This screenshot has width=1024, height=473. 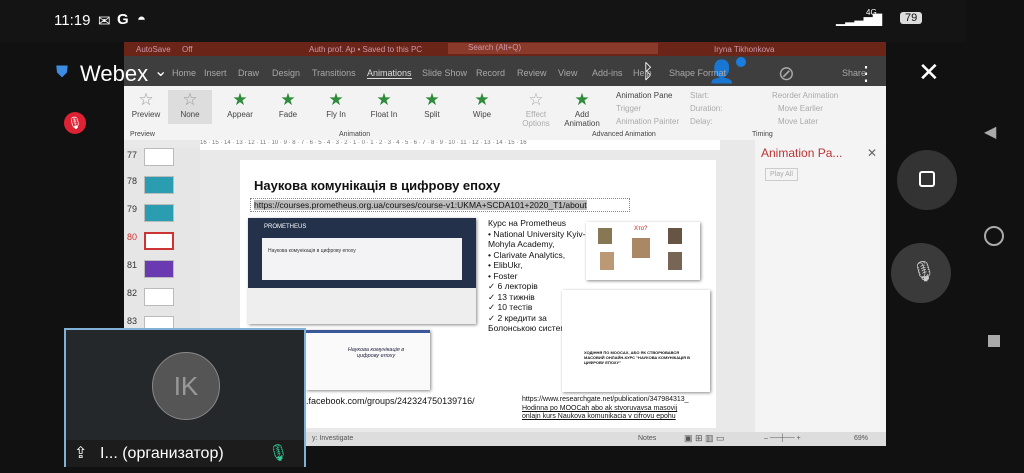 I want to click on google-icon: G, so click(x=123, y=19).